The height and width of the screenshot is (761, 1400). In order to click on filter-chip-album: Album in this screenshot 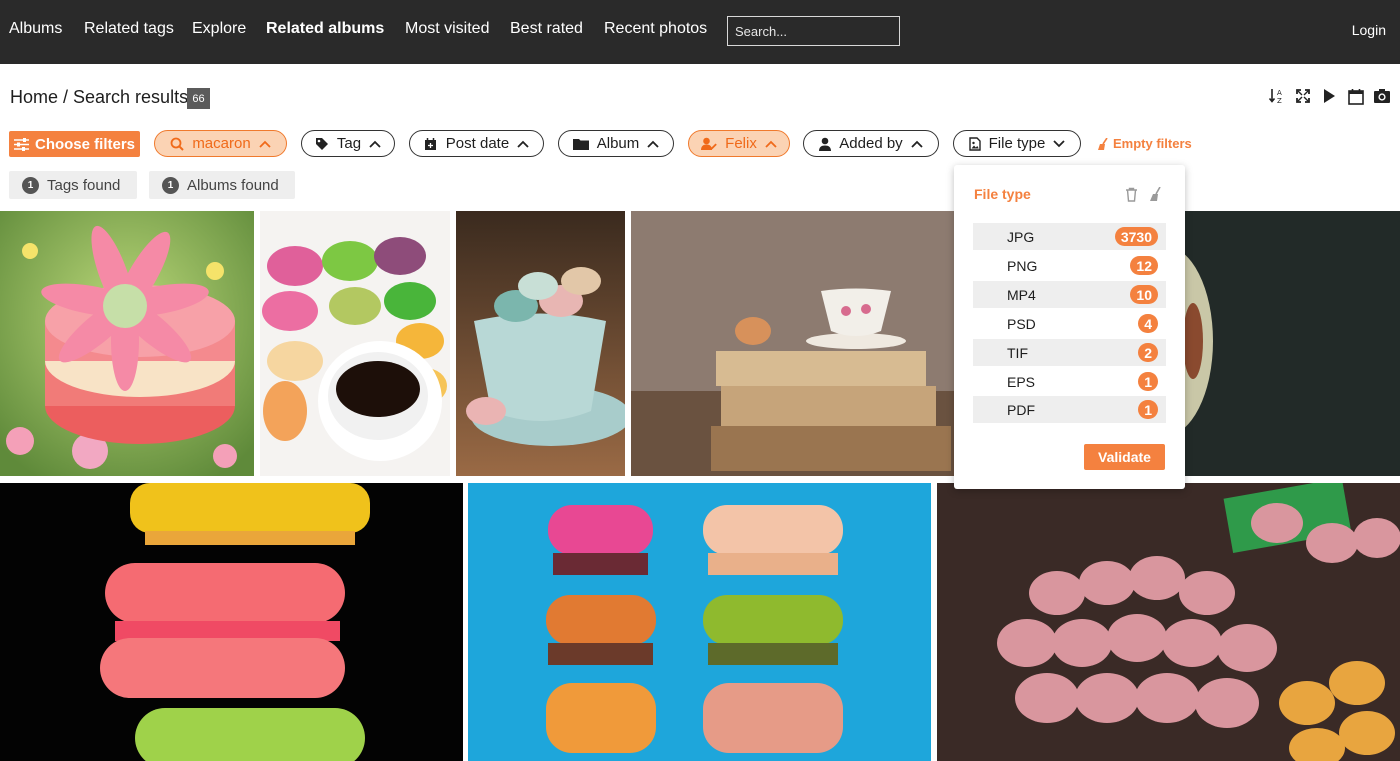, I will do `click(616, 143)`.